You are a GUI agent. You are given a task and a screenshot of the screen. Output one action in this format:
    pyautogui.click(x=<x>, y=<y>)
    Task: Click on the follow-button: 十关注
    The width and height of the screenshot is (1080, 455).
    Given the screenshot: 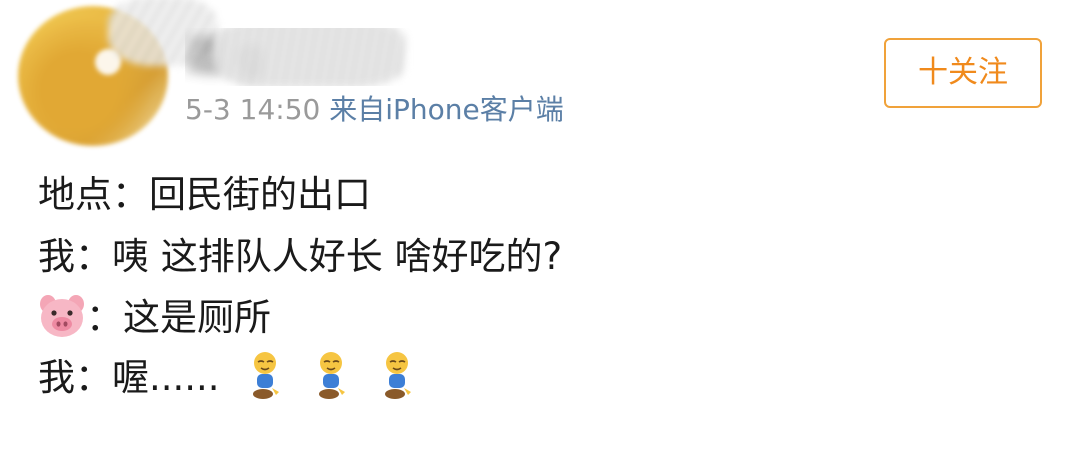 What is the action you would take?
    pyautogui.click(x=963, y=73)
    